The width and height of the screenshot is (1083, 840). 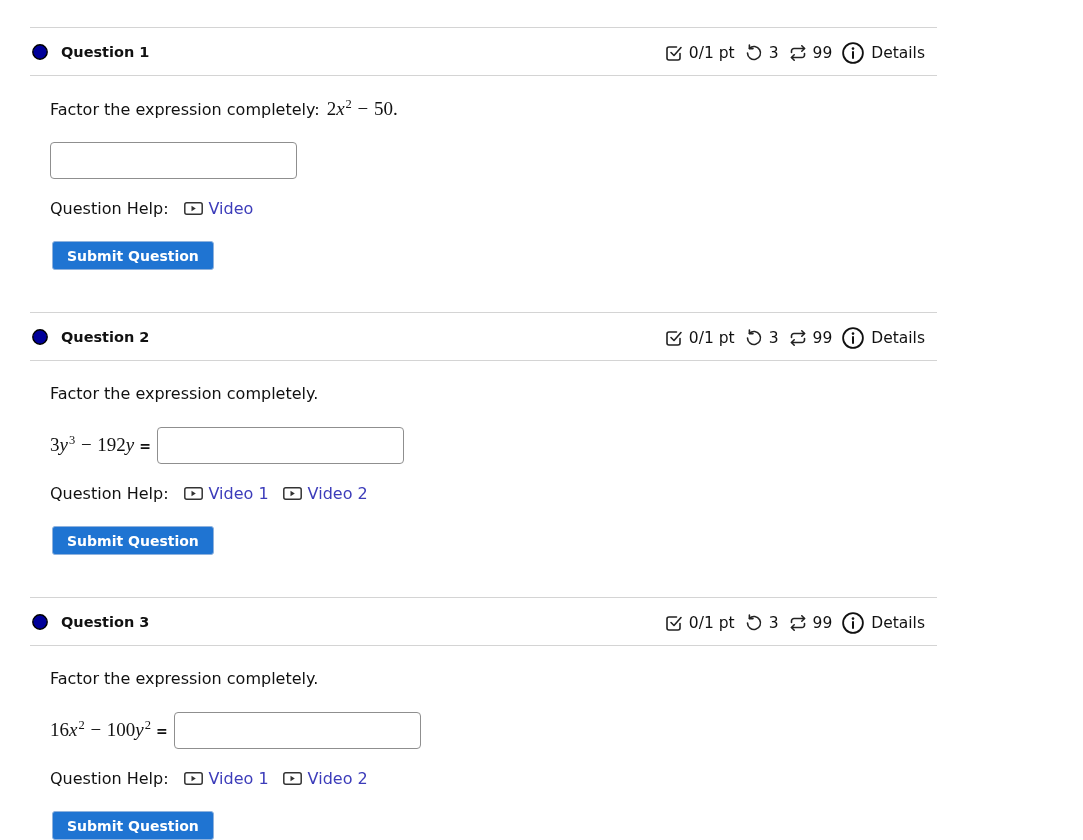 I want to click on question-prompt: Factor the expression completely: 2x$^{2}$ − 50., so click(x=224, y=109).